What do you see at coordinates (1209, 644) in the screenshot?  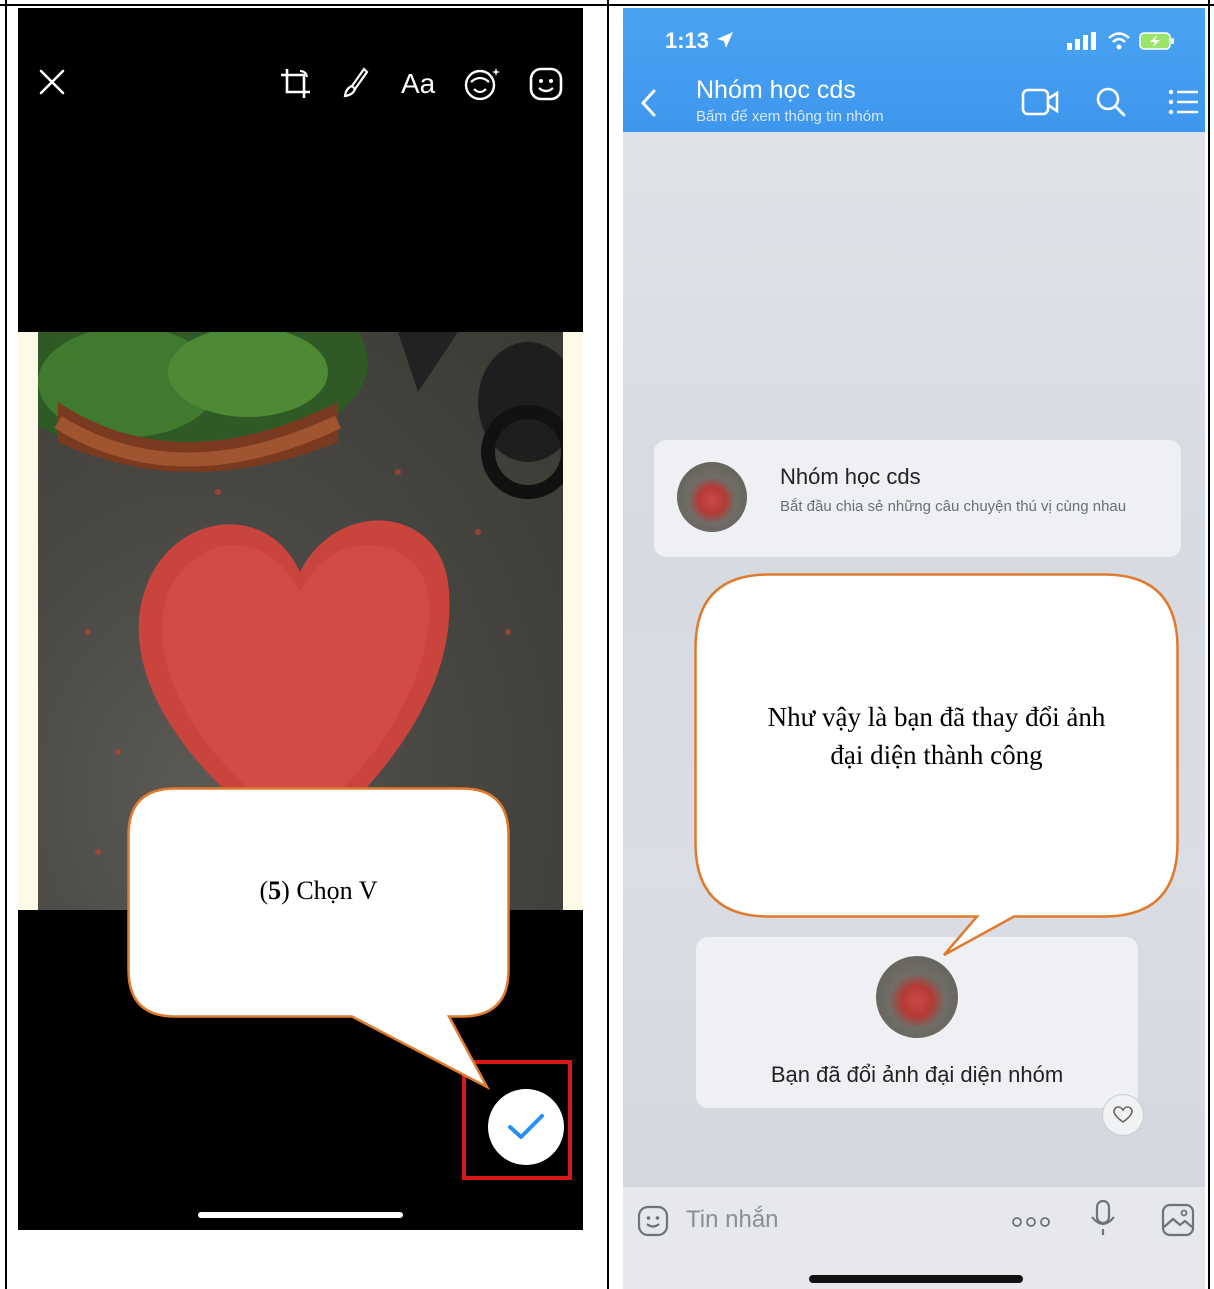 I see `table-border-right` at bounding box center [1209, 644].